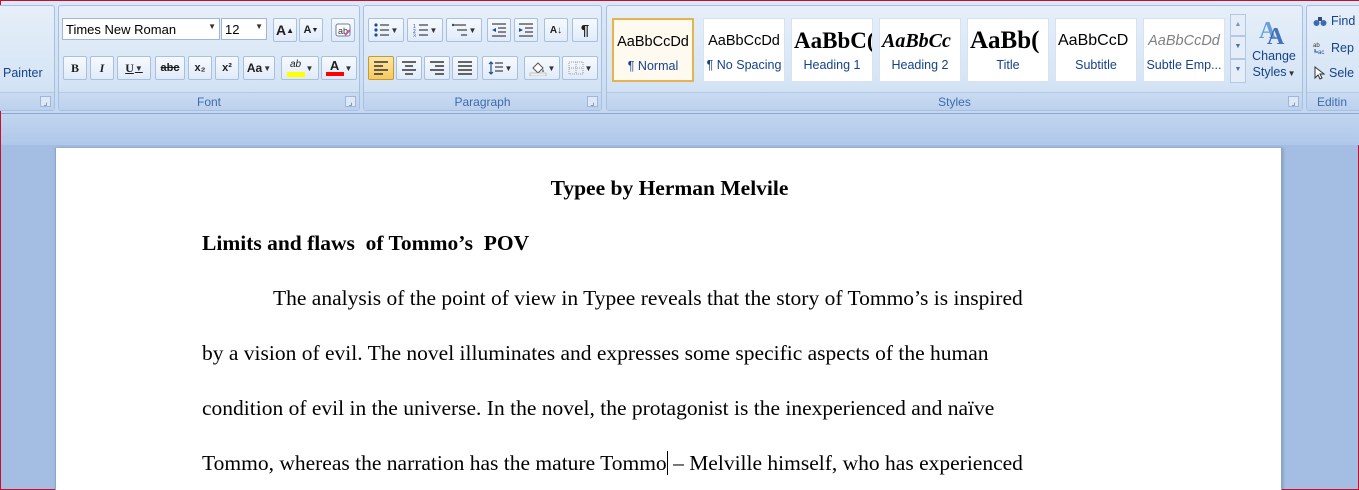  I want to click on style-name: ¶ Normal, so click(653, 66).